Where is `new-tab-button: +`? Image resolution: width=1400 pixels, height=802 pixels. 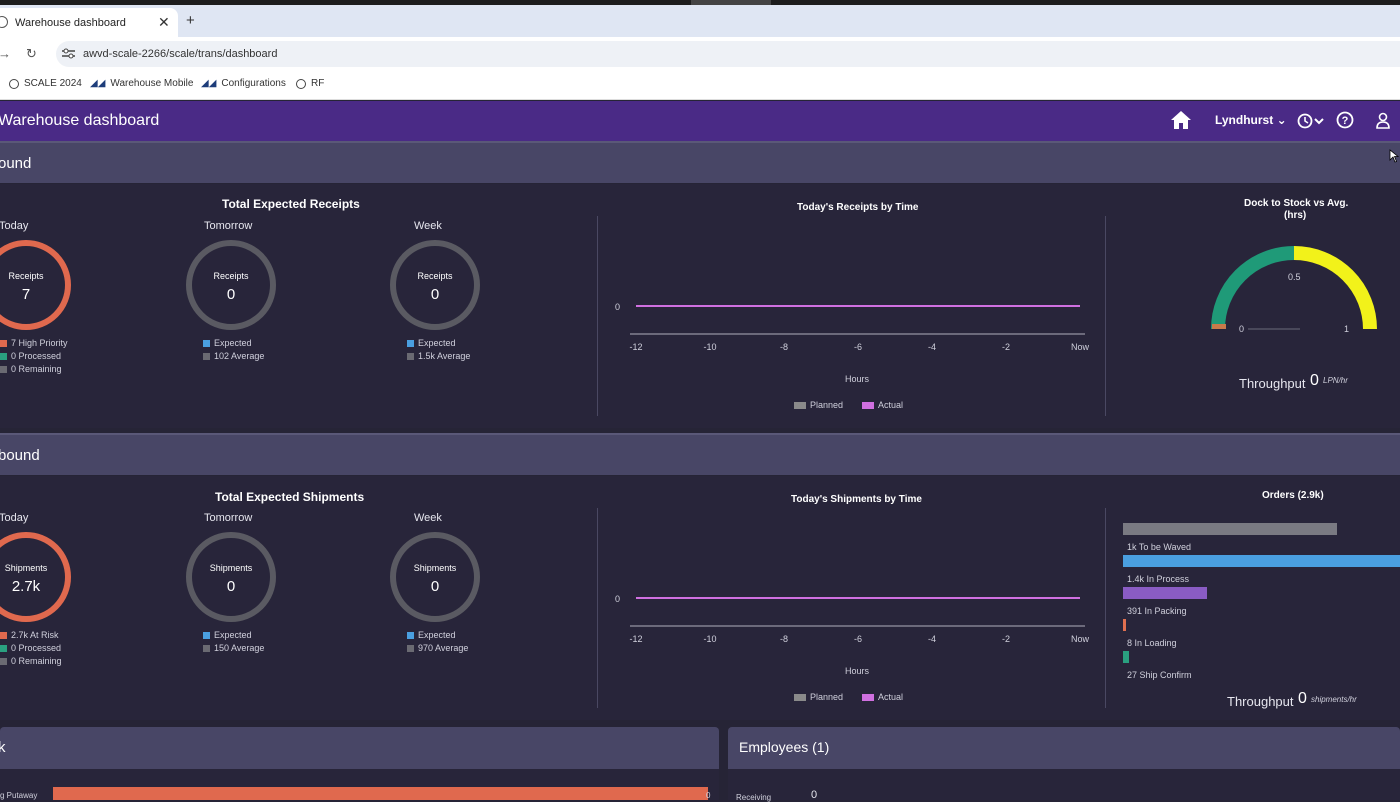
new-tab-button: + is located at coordinates (190, 20).